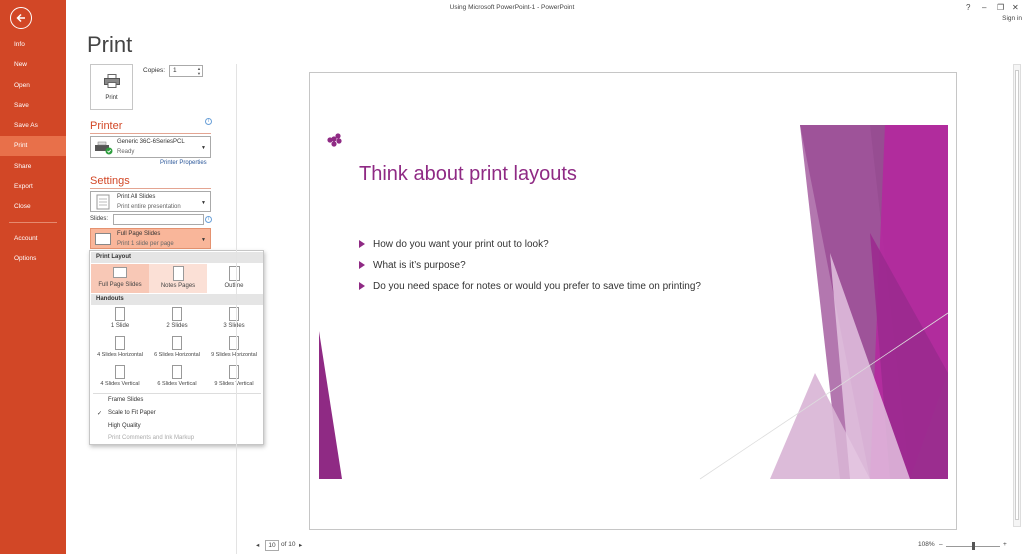 Image resolution: width=1024 pixels, height=554 pixels. What do you see at coordinates (926, 544) in the screenshot?
I see `zoom-level: 108%` at bounding box center [926, 544].